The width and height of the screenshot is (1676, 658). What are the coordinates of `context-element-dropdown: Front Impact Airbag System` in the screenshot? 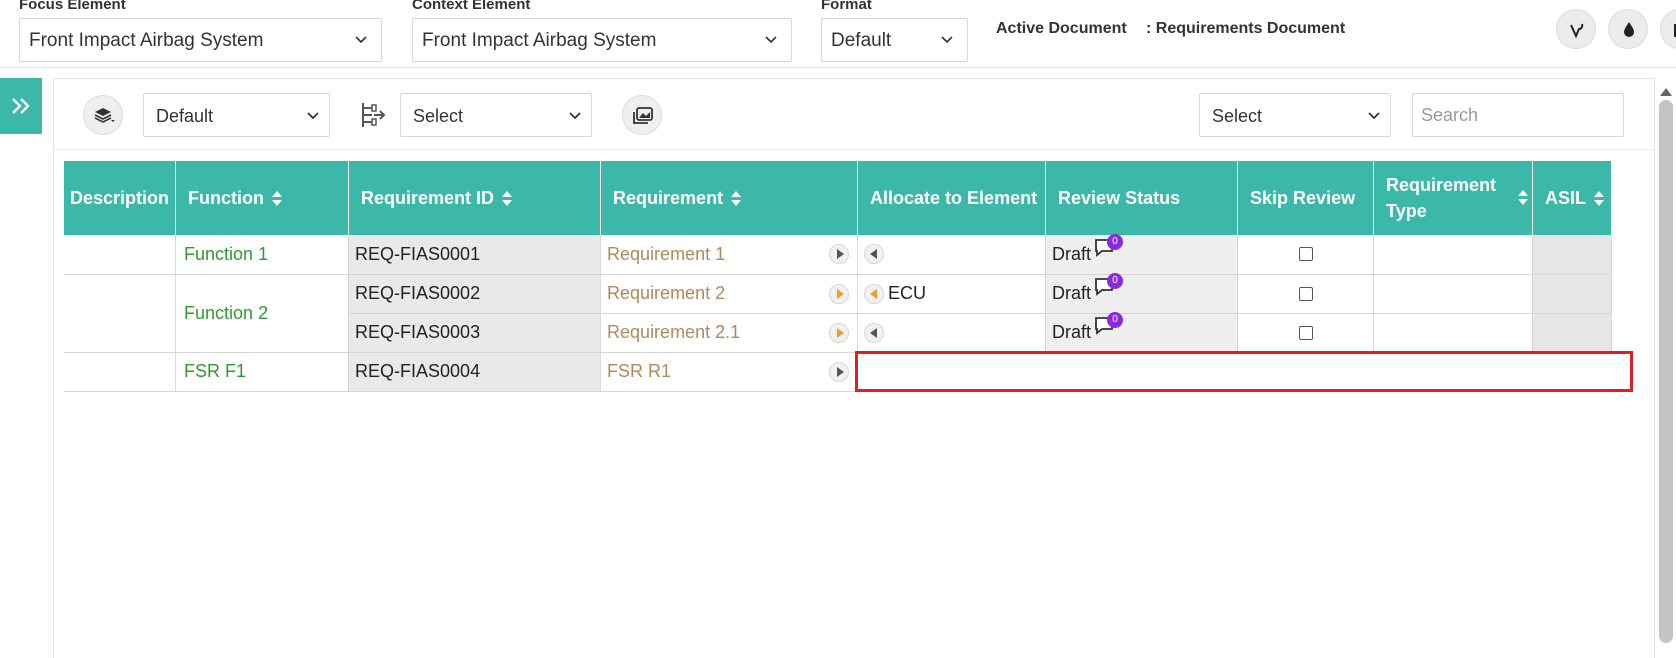 It's located at (602, 40).